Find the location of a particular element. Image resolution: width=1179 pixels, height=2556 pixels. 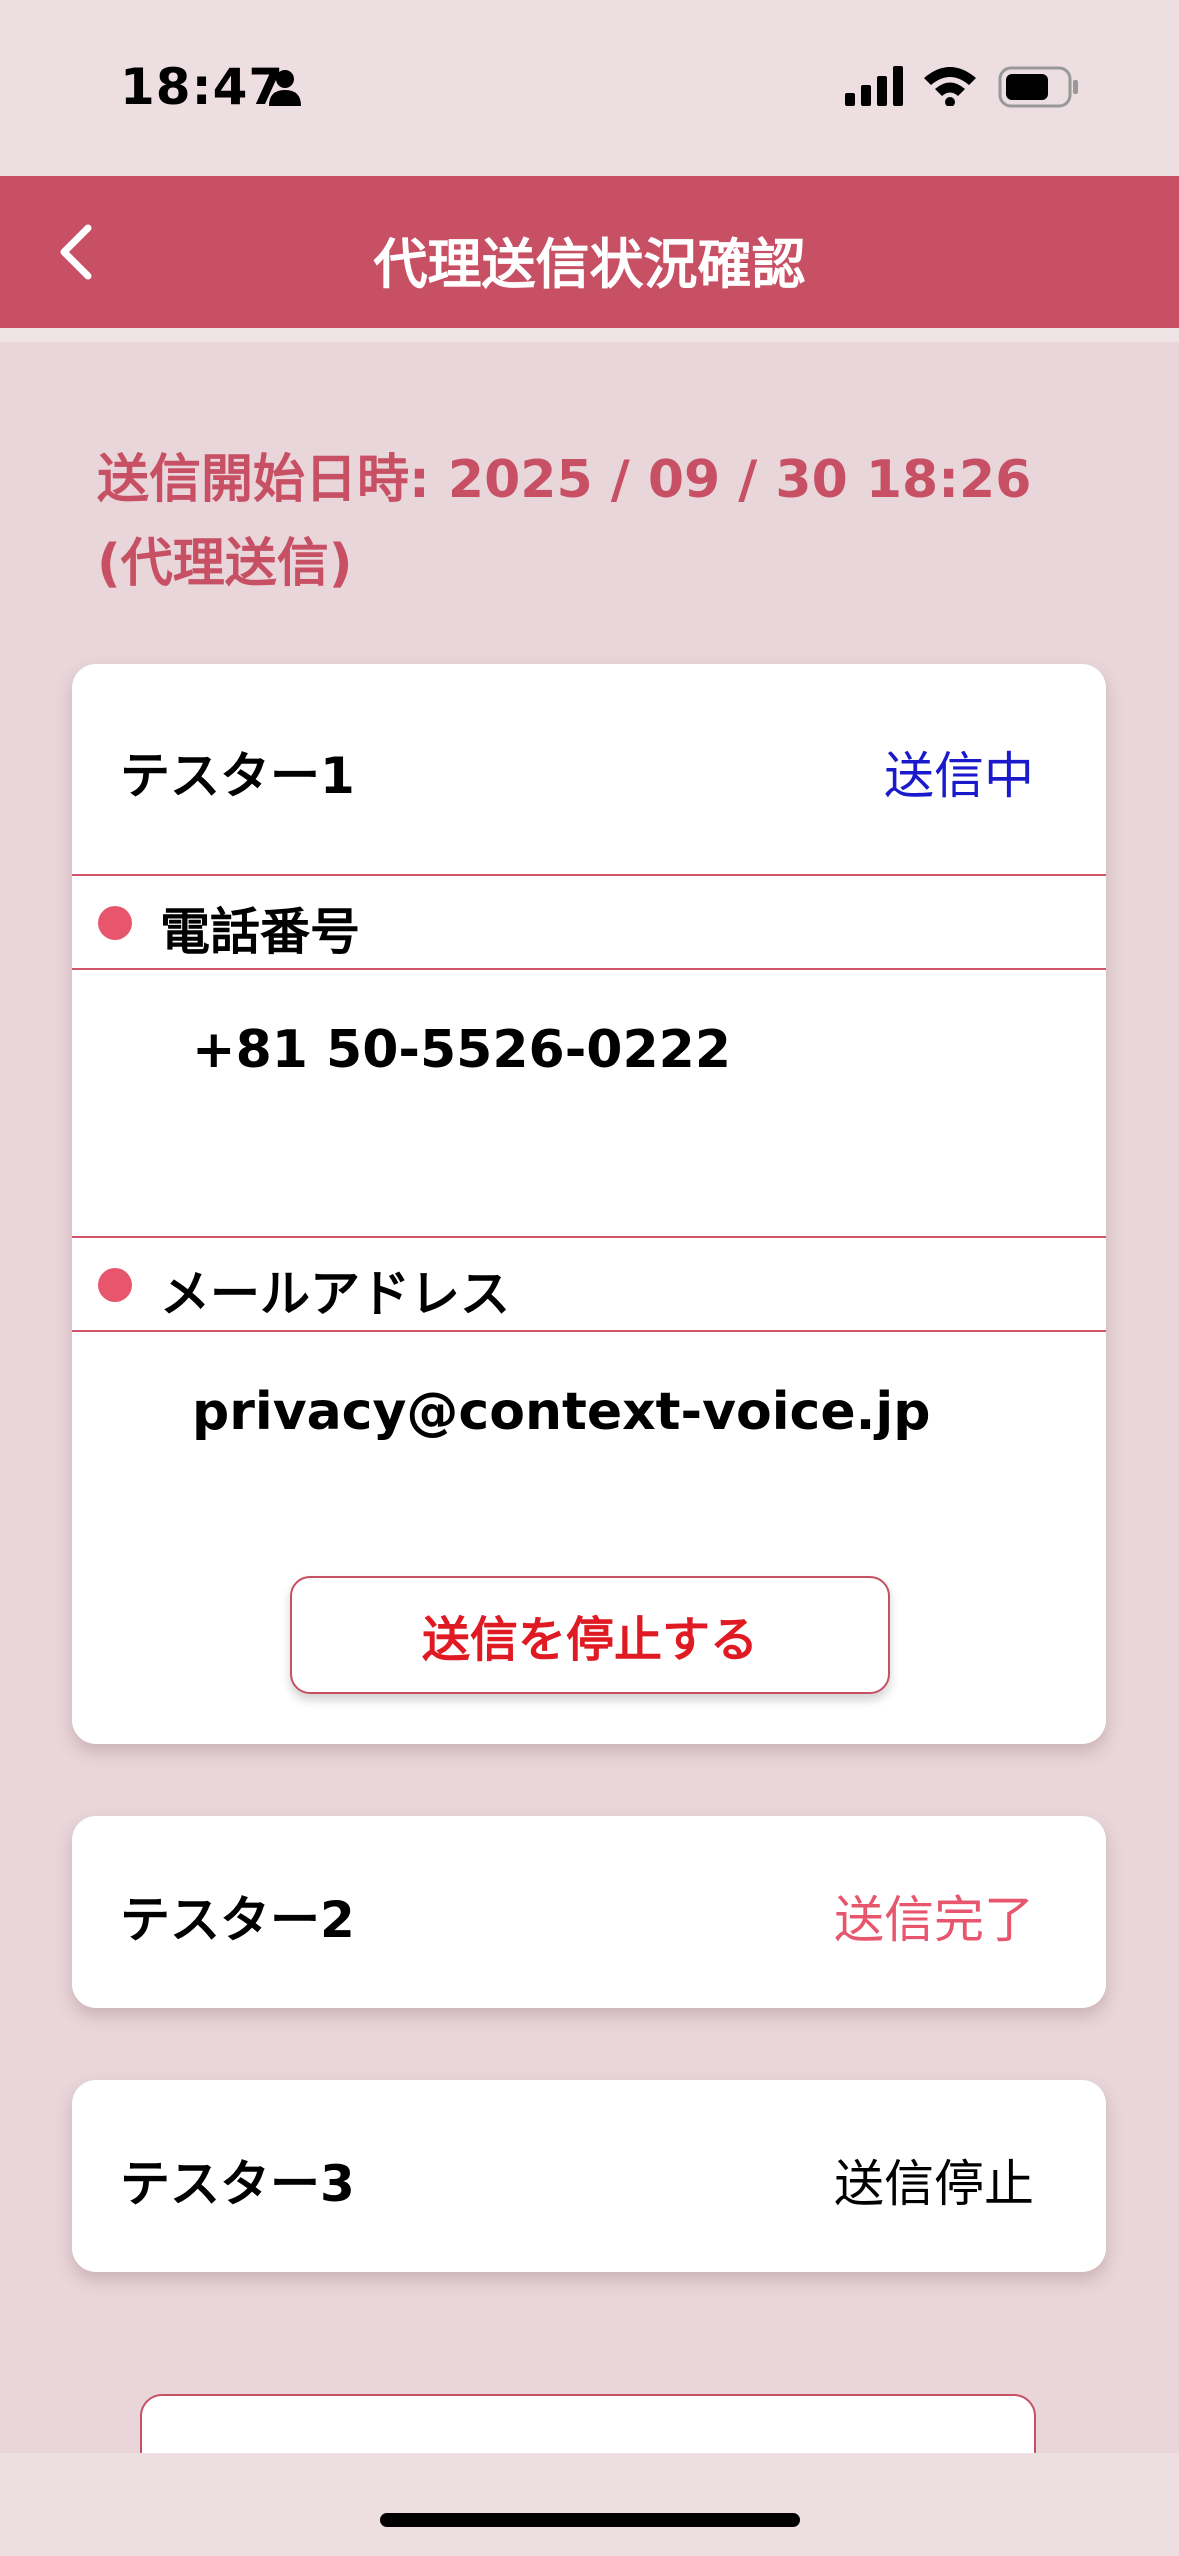

send-start-info: 送信開始日時: 2025 / 09 / 30 18:26 (代理送信) is located at coordinates (564, 522).